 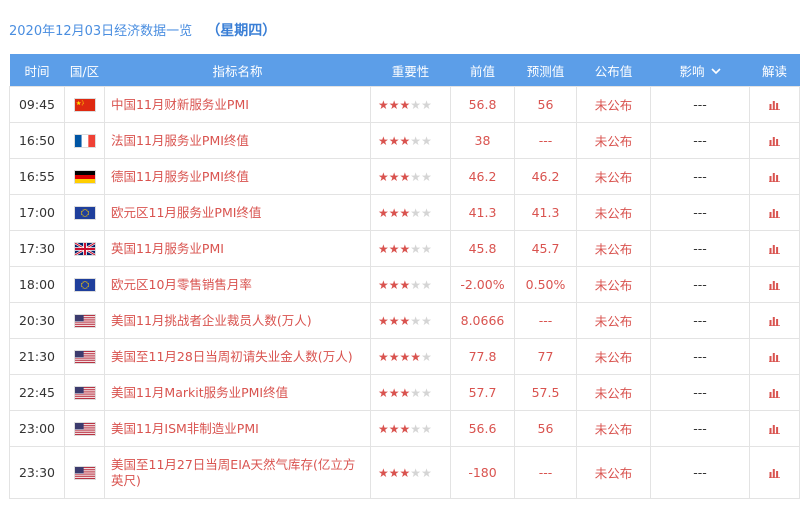 I want to click on table-row: 17:30 英国11月服务业PMI ★★★★★ 45.8 45.7 未公布 ---, so click(x=404, y=248).